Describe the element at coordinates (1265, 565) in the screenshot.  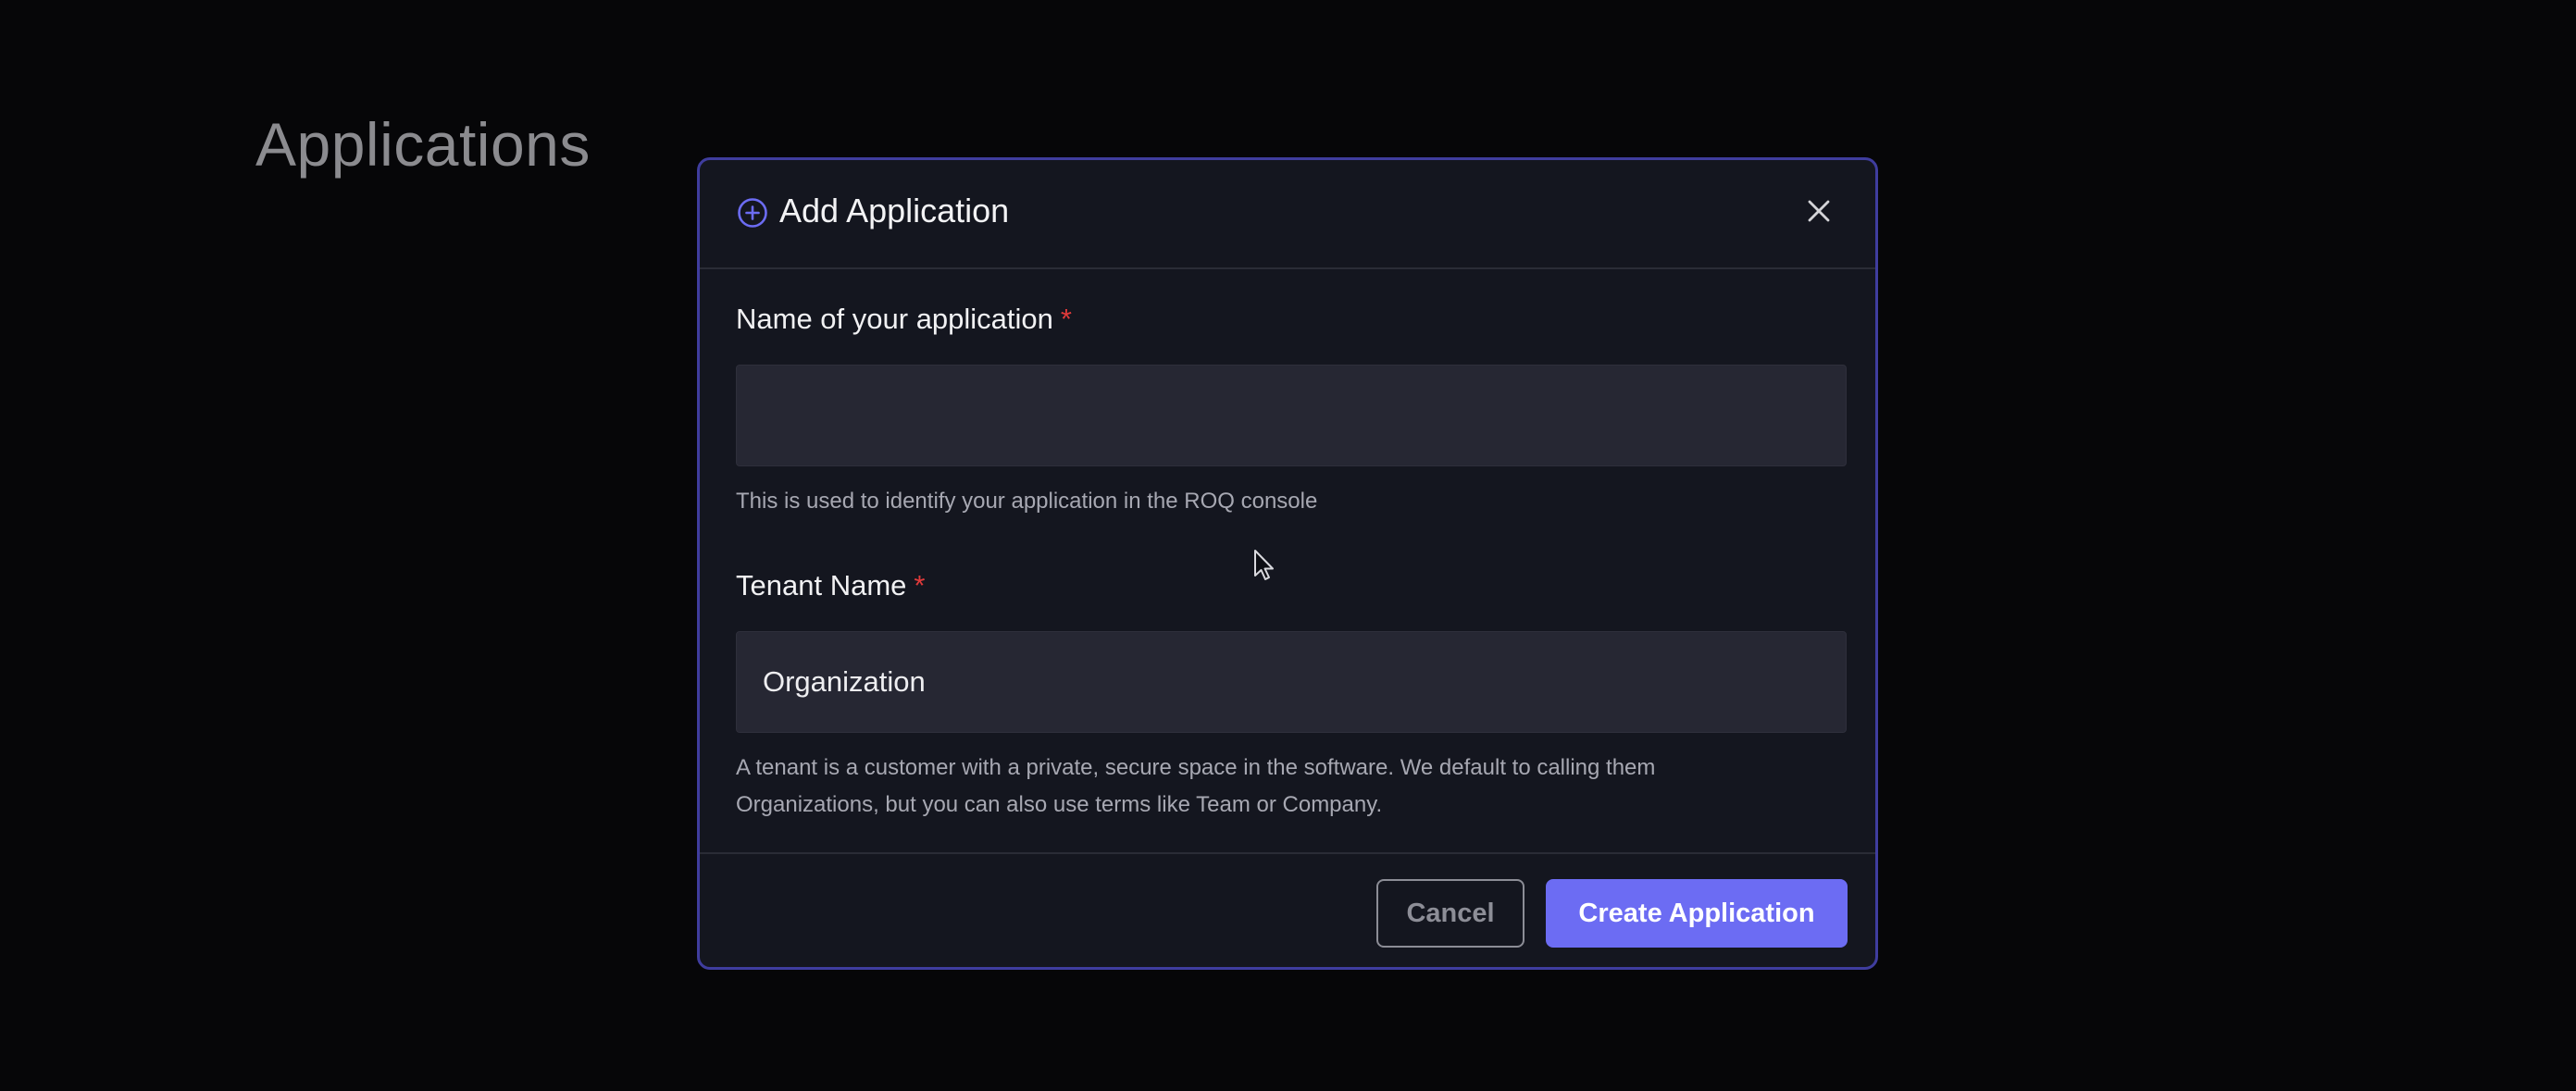
I see `mouse-pointer-icon` at that location.